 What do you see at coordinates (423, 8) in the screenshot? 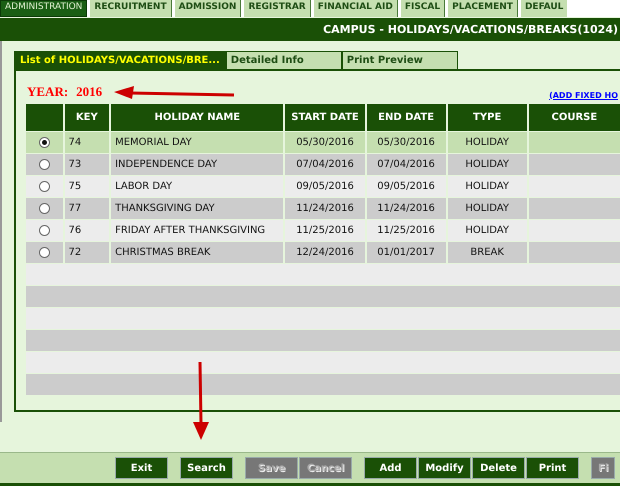
I see `module-tab: FISCAL` at bounding box center [423, 8].